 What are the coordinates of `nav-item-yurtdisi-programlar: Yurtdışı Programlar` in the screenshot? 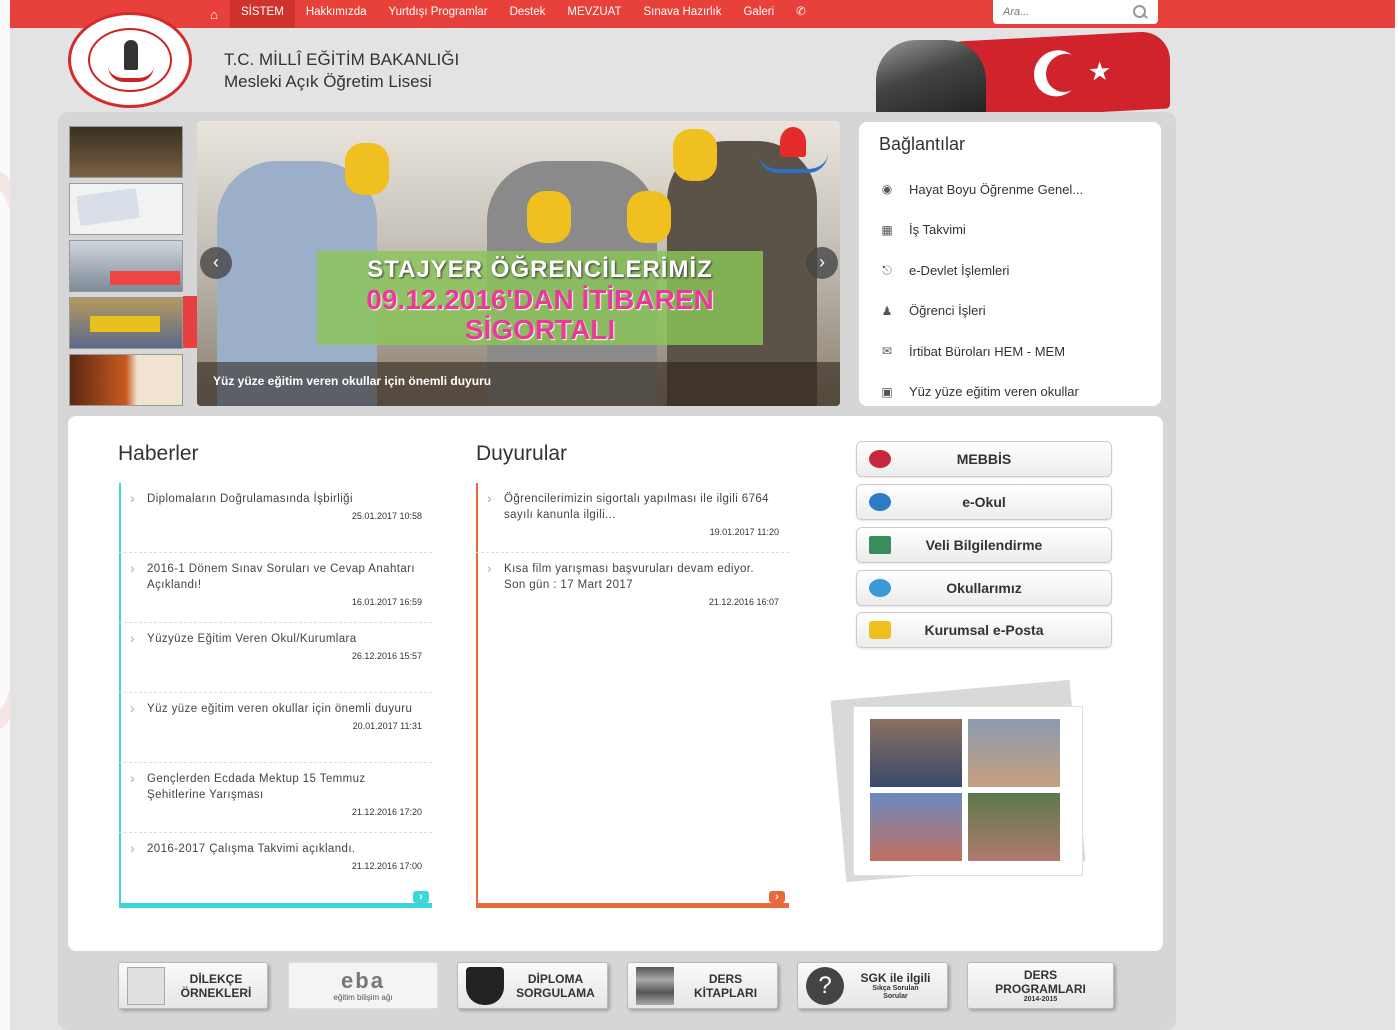 It's located at (438, 14).